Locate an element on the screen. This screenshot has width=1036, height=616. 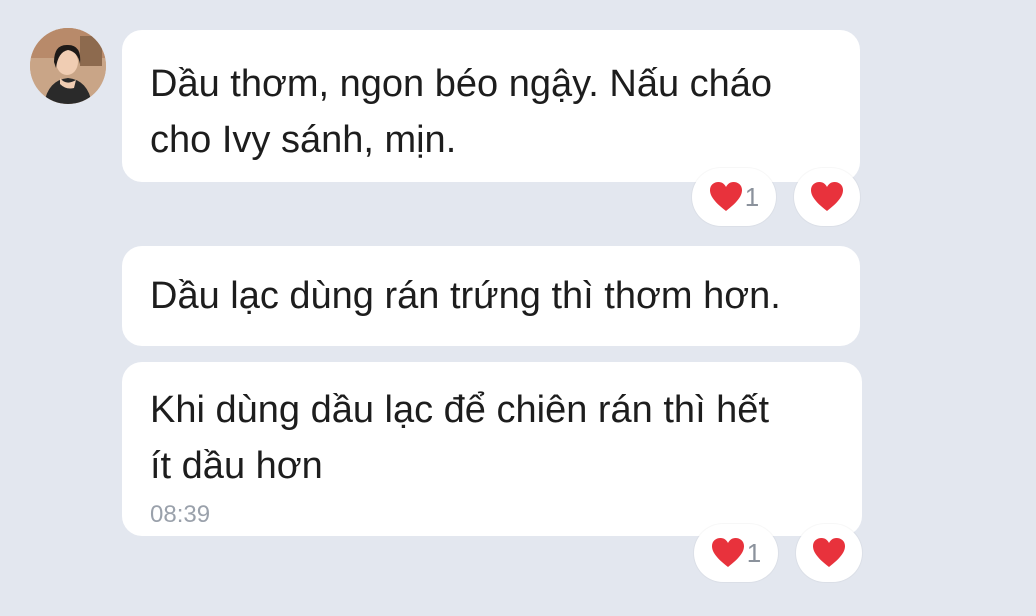
message-bubble: Dầu lạc dùng rán trứng thì thơm hơn. is located at coordinates (491, 296).